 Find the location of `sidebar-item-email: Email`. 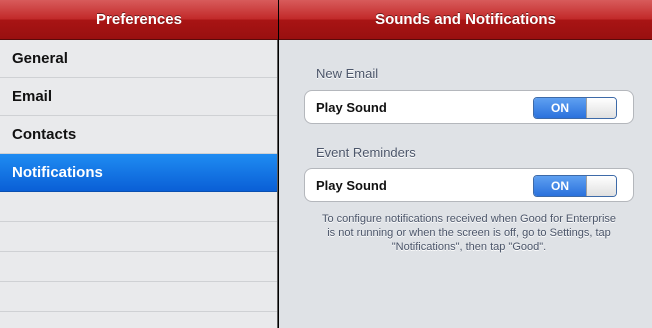

sidebar-item-email: Email is located at coordinates (138, 97).